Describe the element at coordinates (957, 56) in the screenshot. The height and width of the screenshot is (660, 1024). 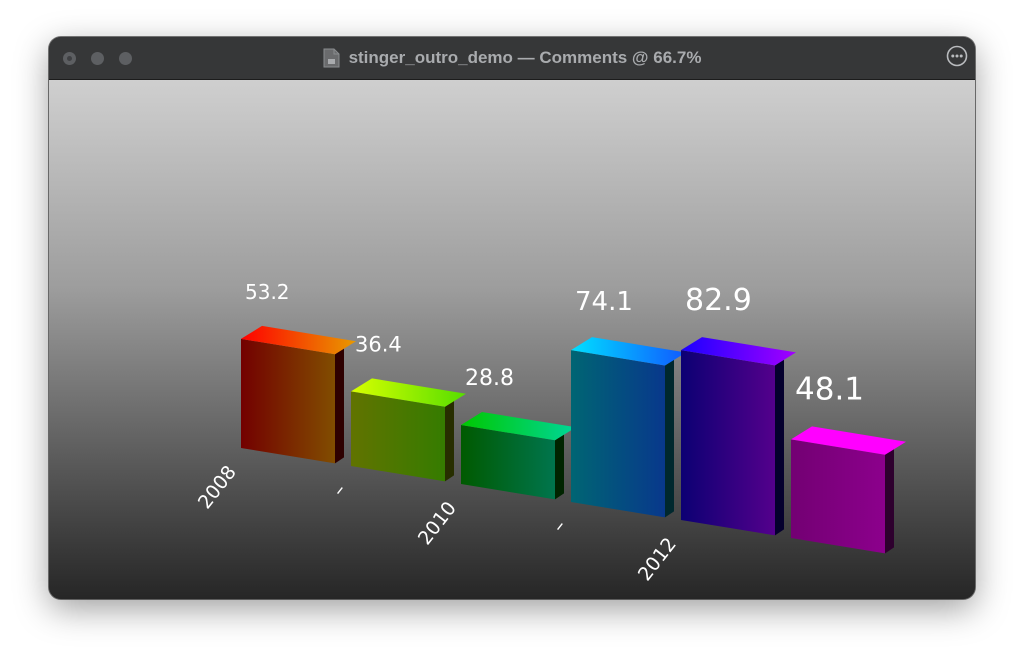
I see `more-options-icon` at that location.